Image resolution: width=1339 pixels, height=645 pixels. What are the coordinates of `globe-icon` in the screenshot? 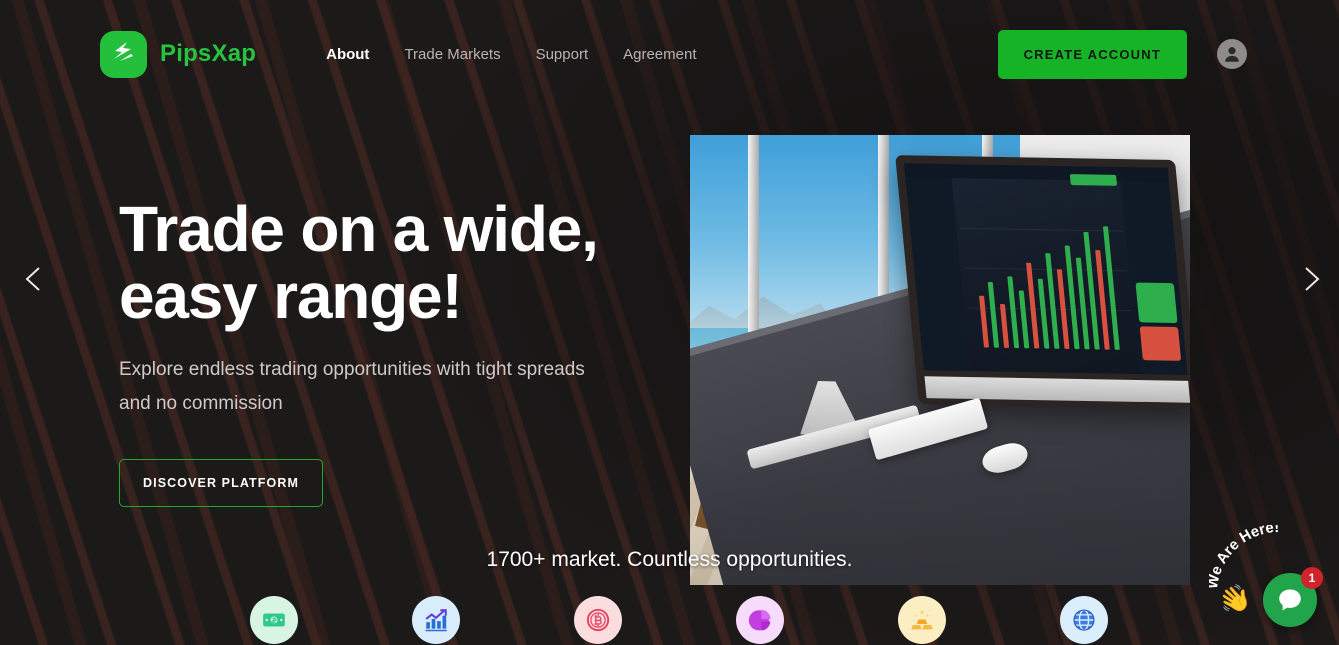 It's located at (1083, 620).